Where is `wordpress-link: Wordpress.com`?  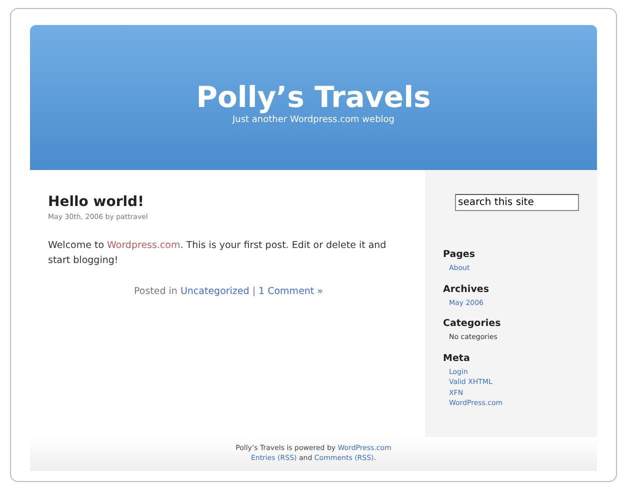
wordpress-link: Wordpress.com is located at coordinates (143, 245).